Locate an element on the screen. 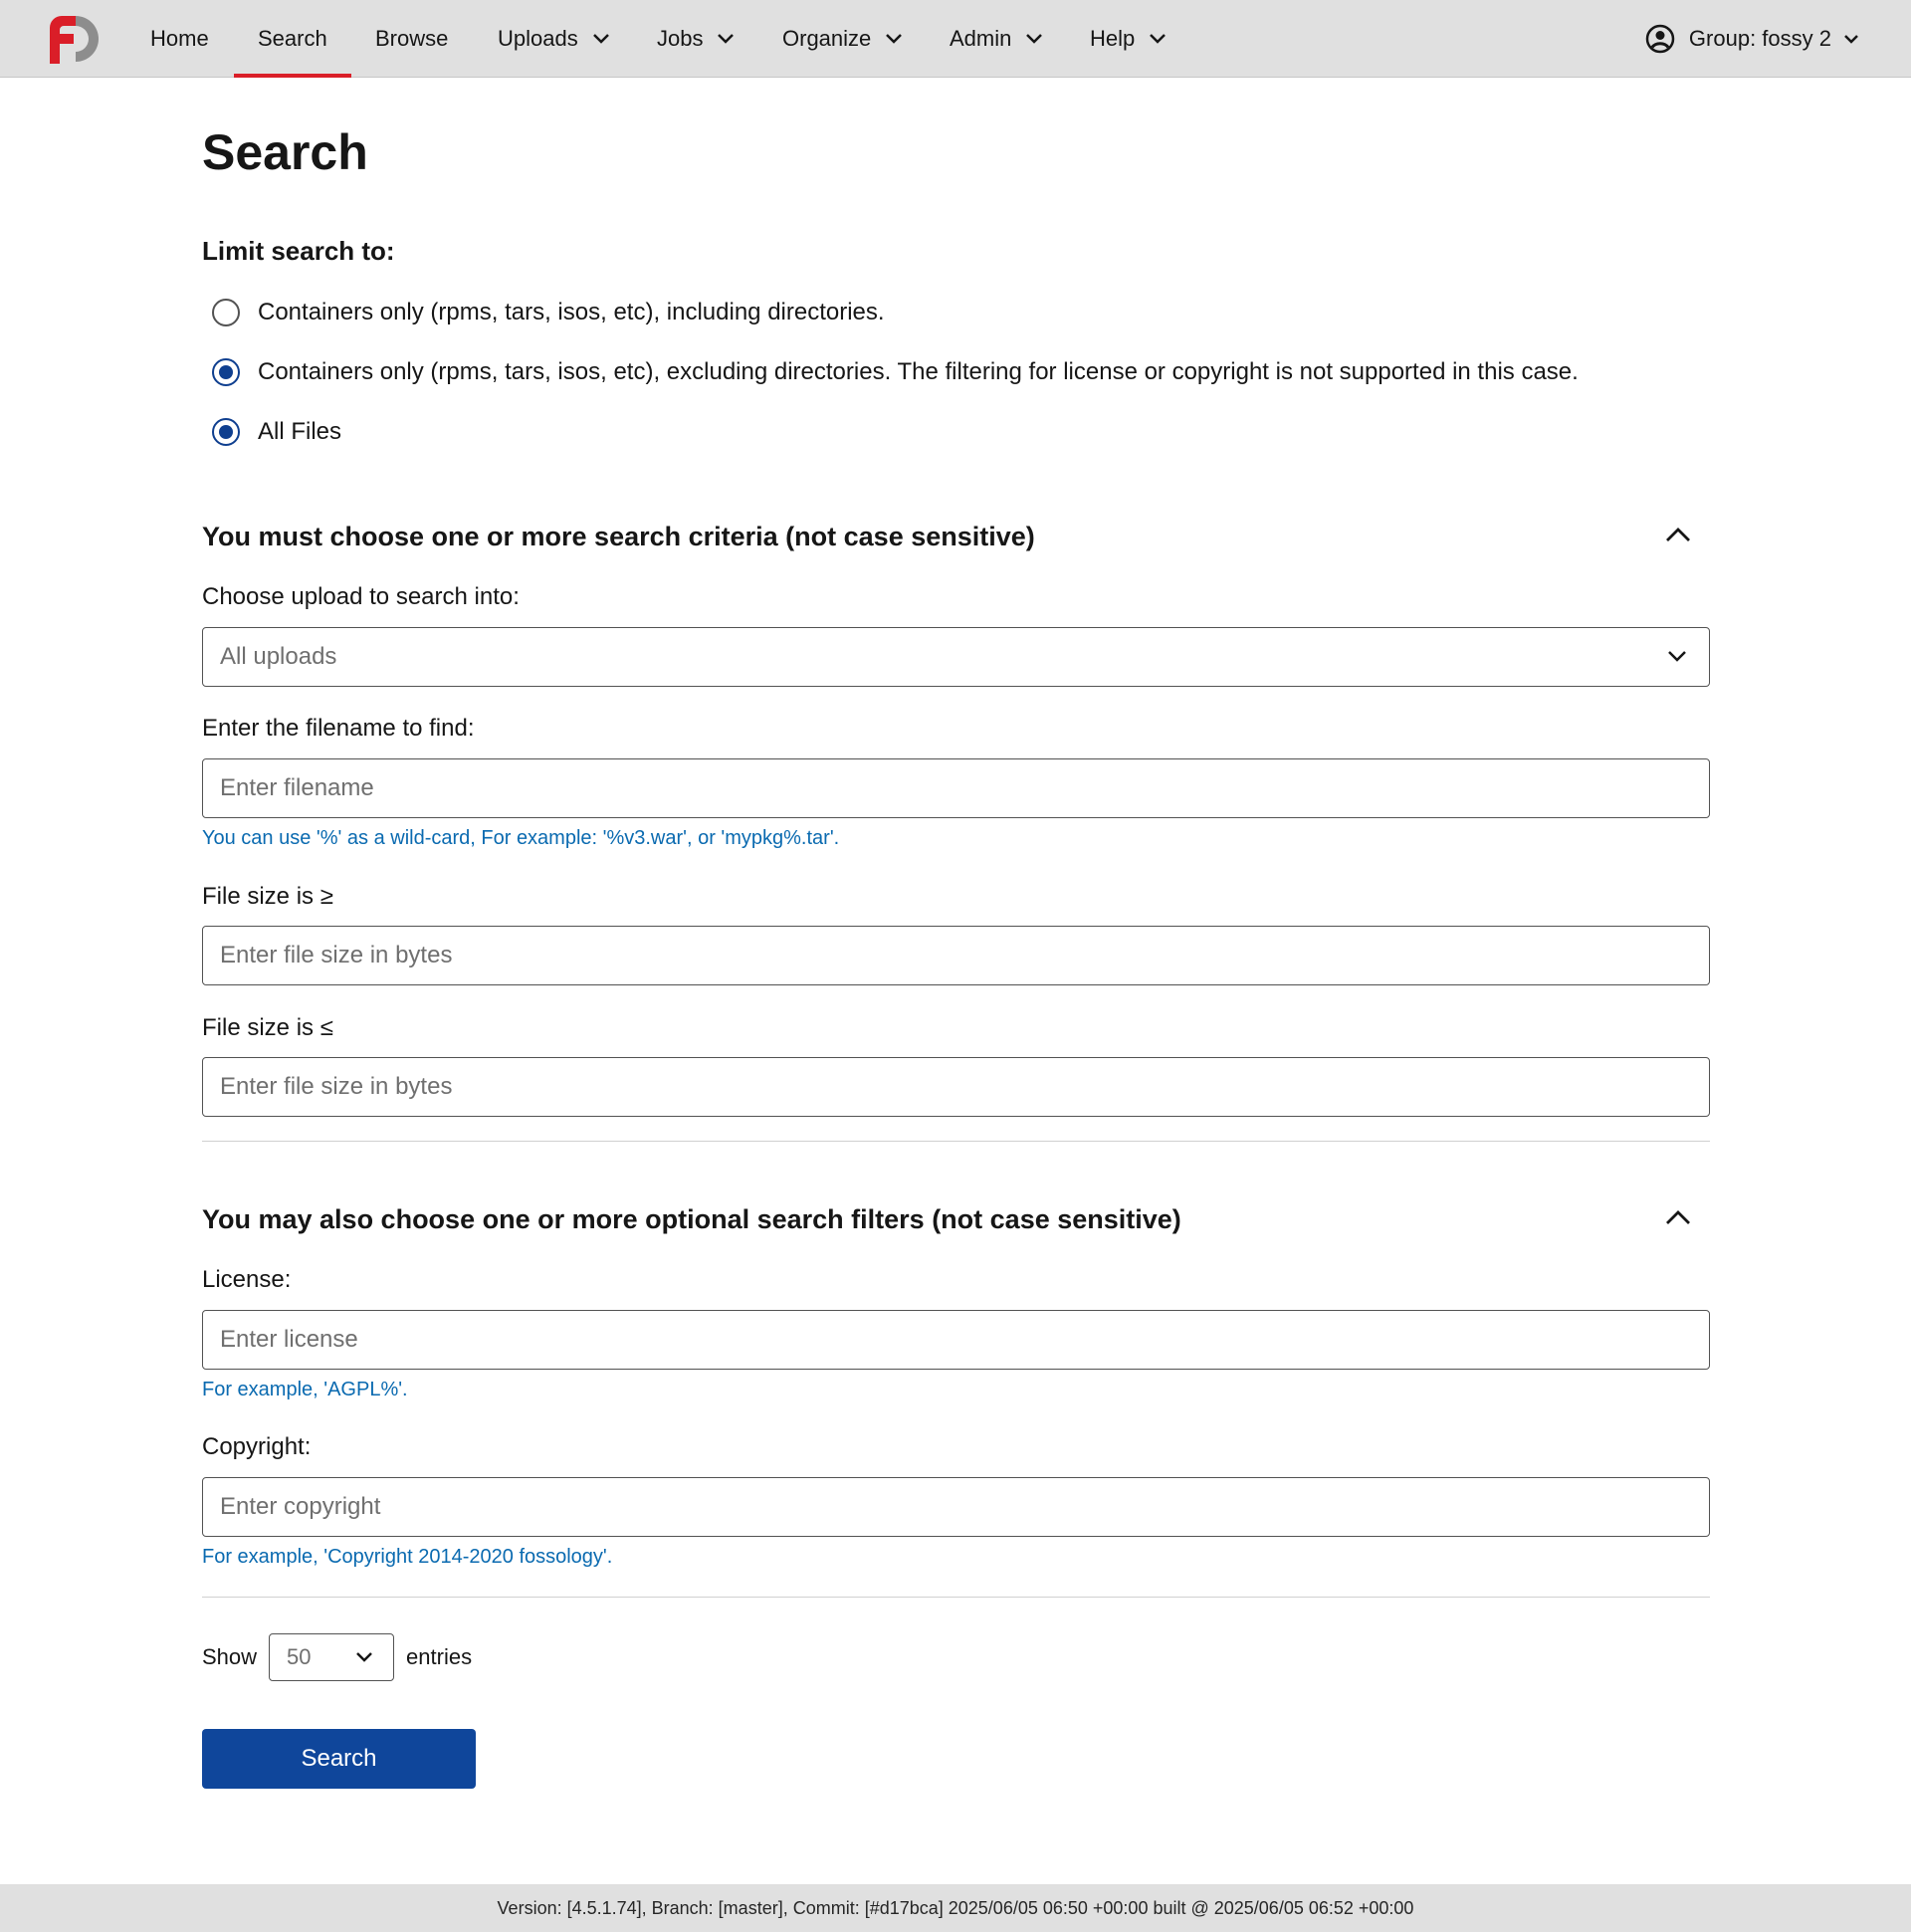  nav-help-label: Help is located at coordinates (1113, 38).